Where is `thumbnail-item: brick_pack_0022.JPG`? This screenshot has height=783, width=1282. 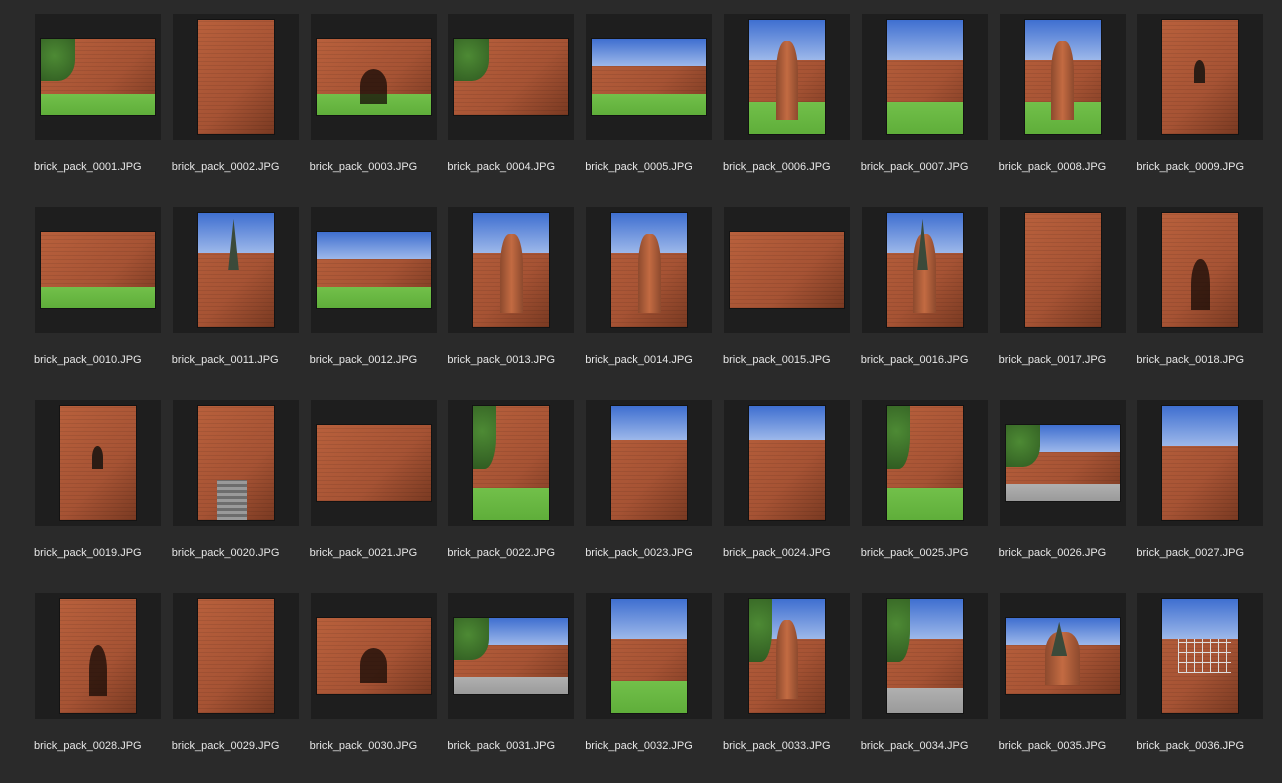 thumbnail-item: brick_pack_0022.JPG is located at coordinates (512, 495).